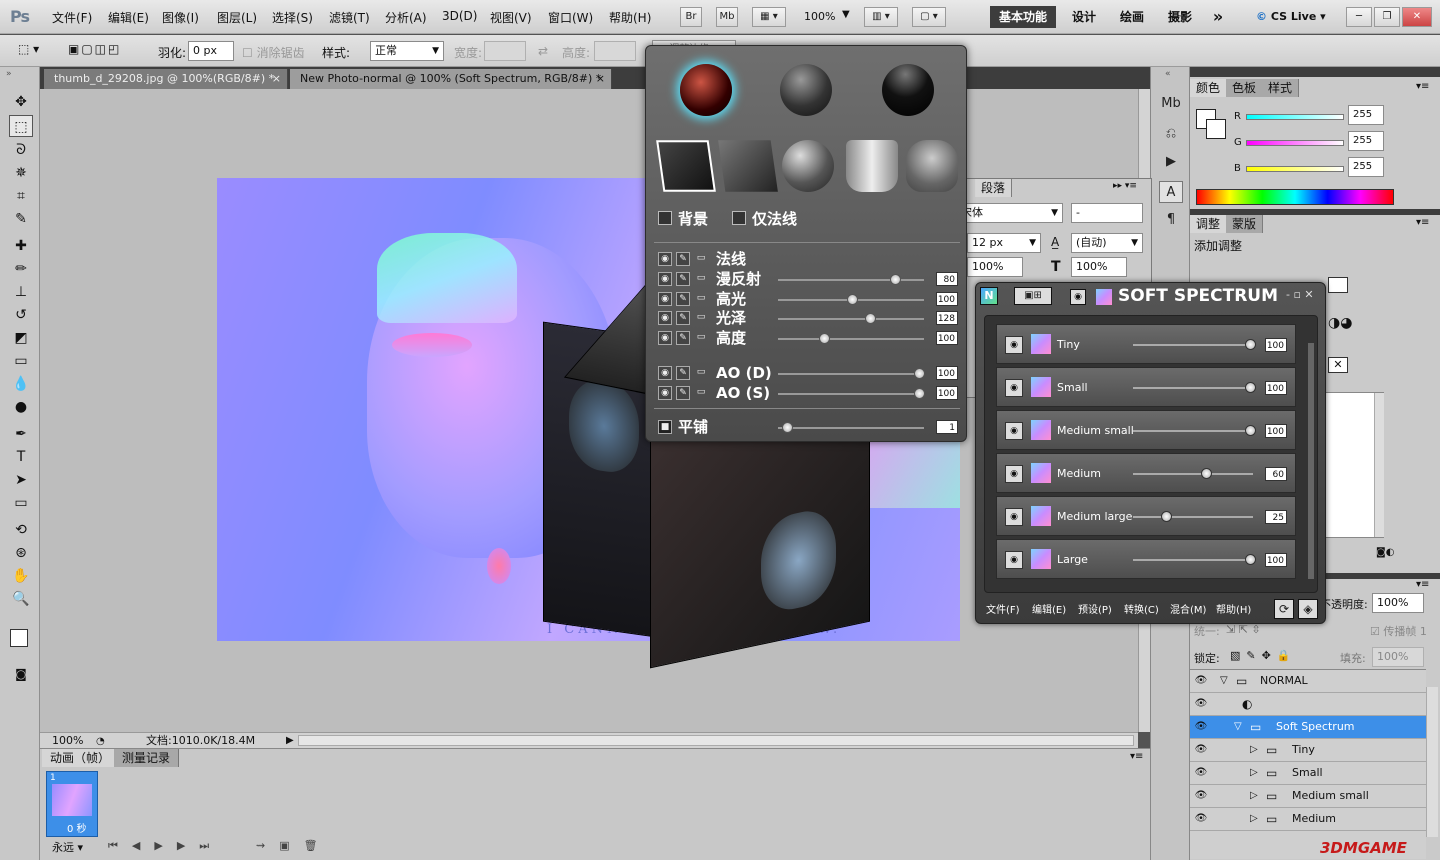 The height and width of the screenshot is (860, 1440). Describe the element at coordinates (1300, 294) in the screenshot. I see `window-controls: - ▫ ✕` at that location.